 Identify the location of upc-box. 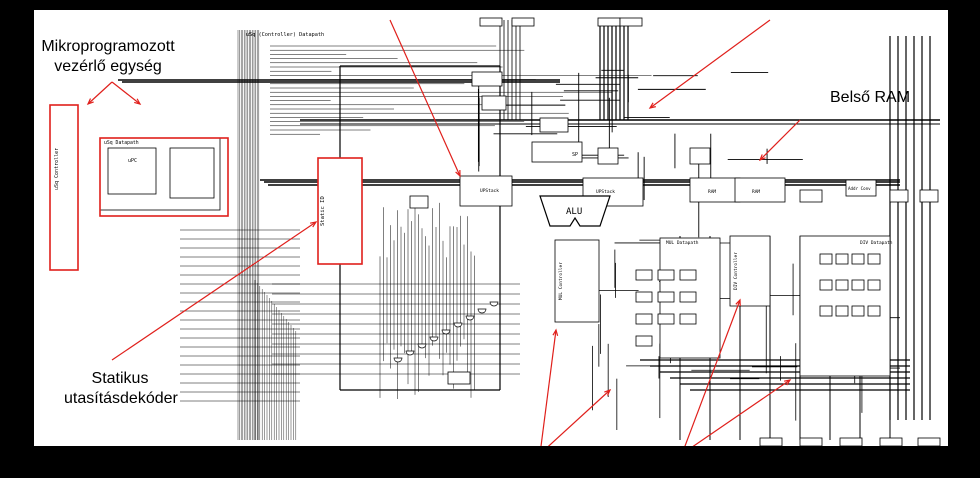
(132, 171).